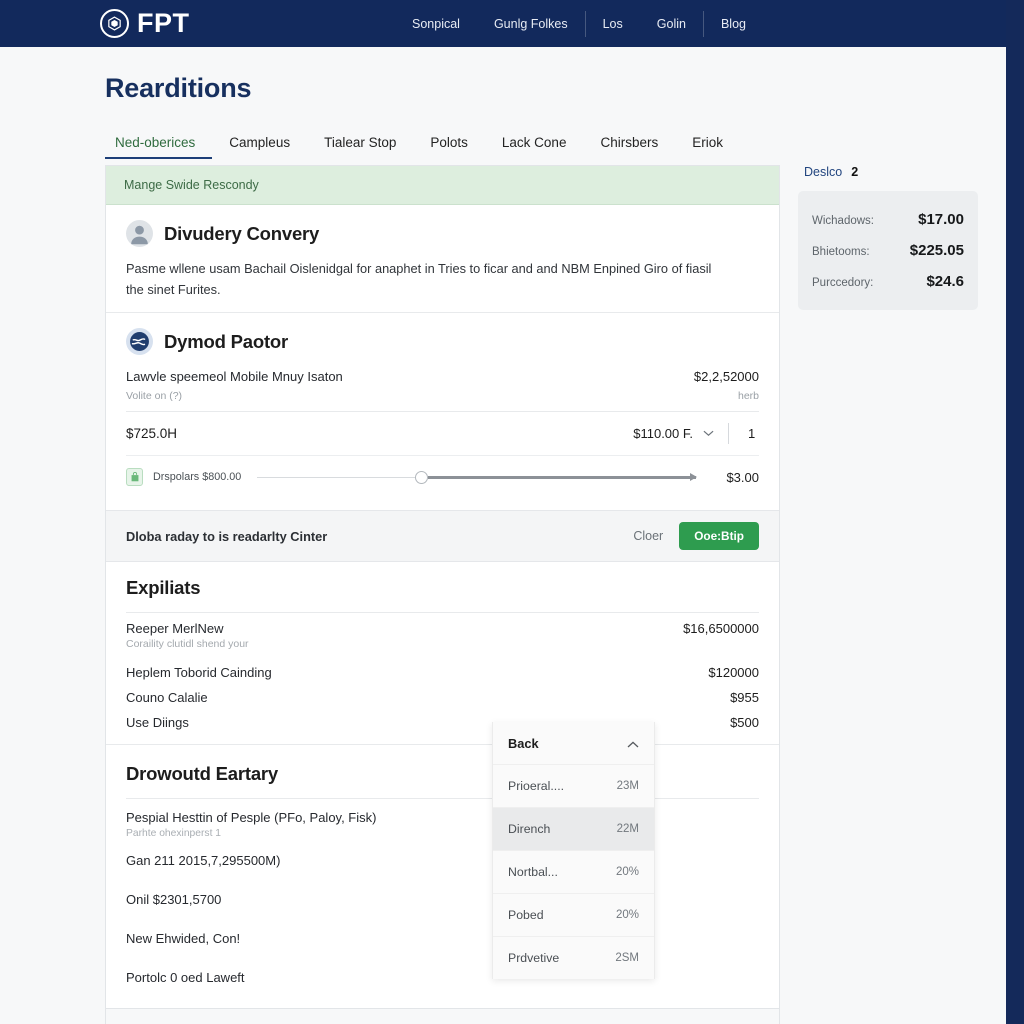  I want to click on droblock-item-label: Portolc 0 oed Laweft, so click(185, 978).